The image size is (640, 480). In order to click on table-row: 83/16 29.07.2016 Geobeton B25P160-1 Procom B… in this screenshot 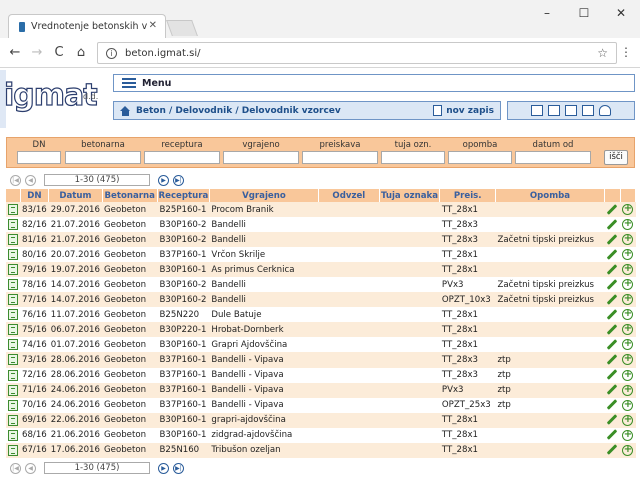, I will do `click(321, 210)`.